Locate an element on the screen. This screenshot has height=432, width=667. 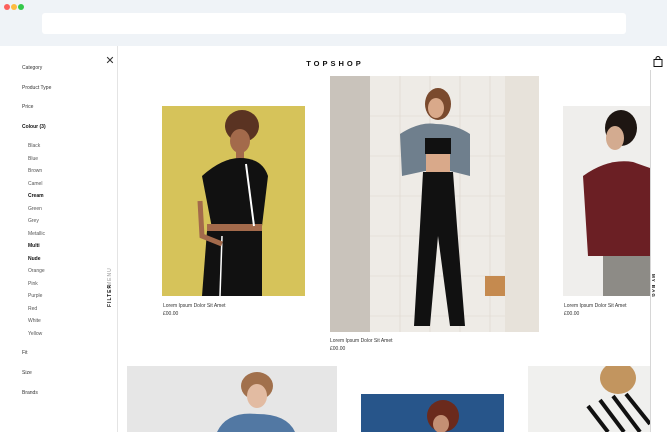
colour-option: White is located at coordinates (34, 321).